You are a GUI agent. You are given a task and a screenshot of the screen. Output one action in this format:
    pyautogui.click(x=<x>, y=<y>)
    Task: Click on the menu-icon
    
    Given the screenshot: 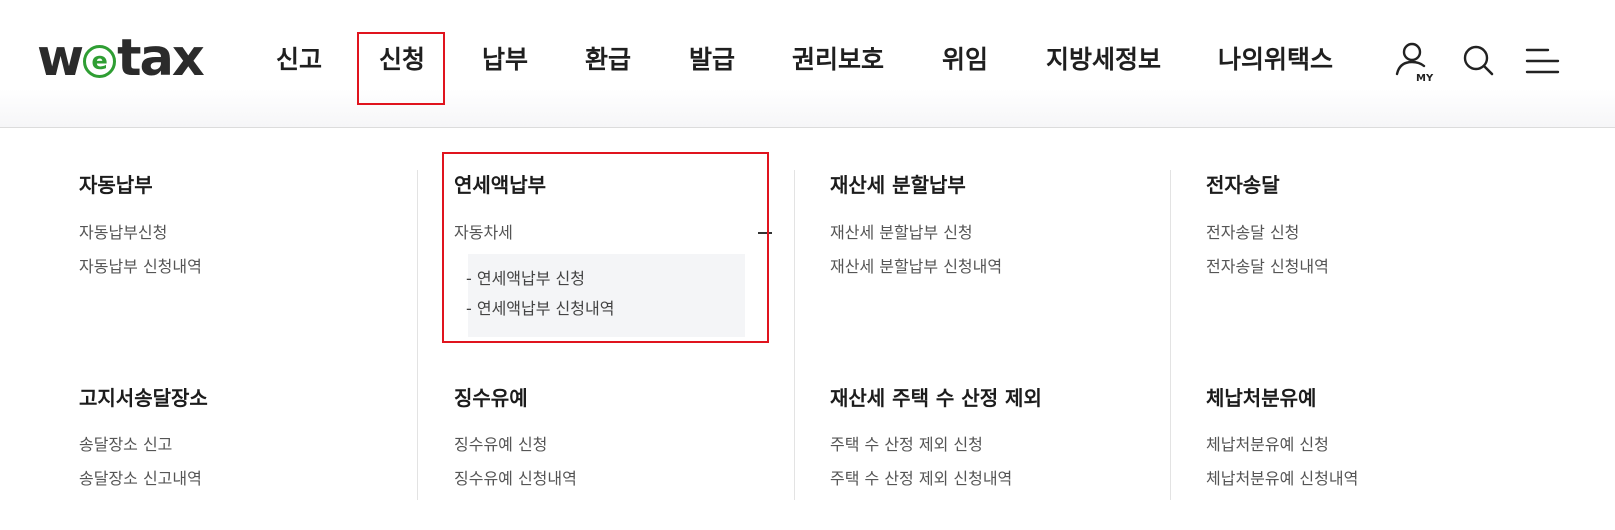 What is the action you would take?
    pyautogui.click(x=1545, y=61)
    